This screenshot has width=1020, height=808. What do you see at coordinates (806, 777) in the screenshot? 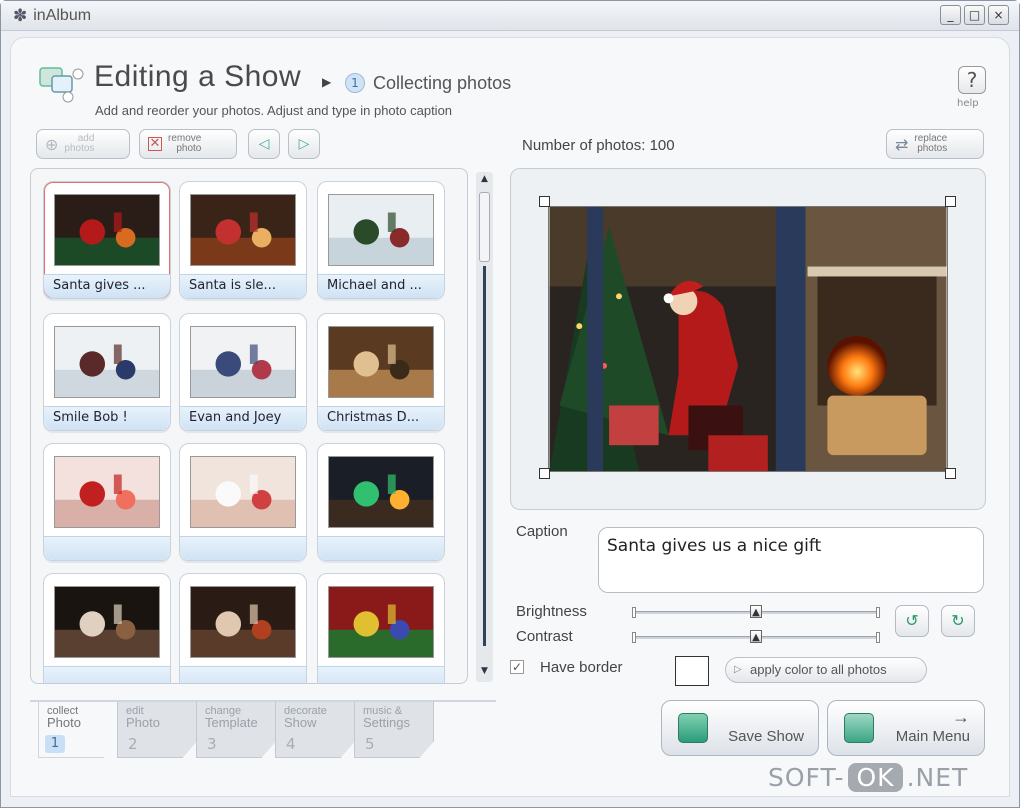
I see `watermark-left: SOFT-` at bounding box center [806, 777].